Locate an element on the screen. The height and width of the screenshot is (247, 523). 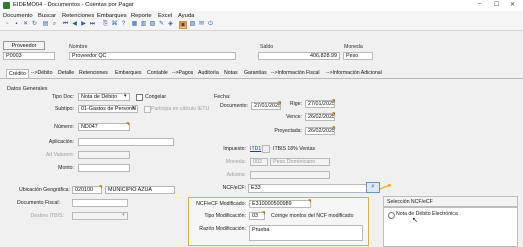
tab-contable: Contable is located at coordinates (157, 73).